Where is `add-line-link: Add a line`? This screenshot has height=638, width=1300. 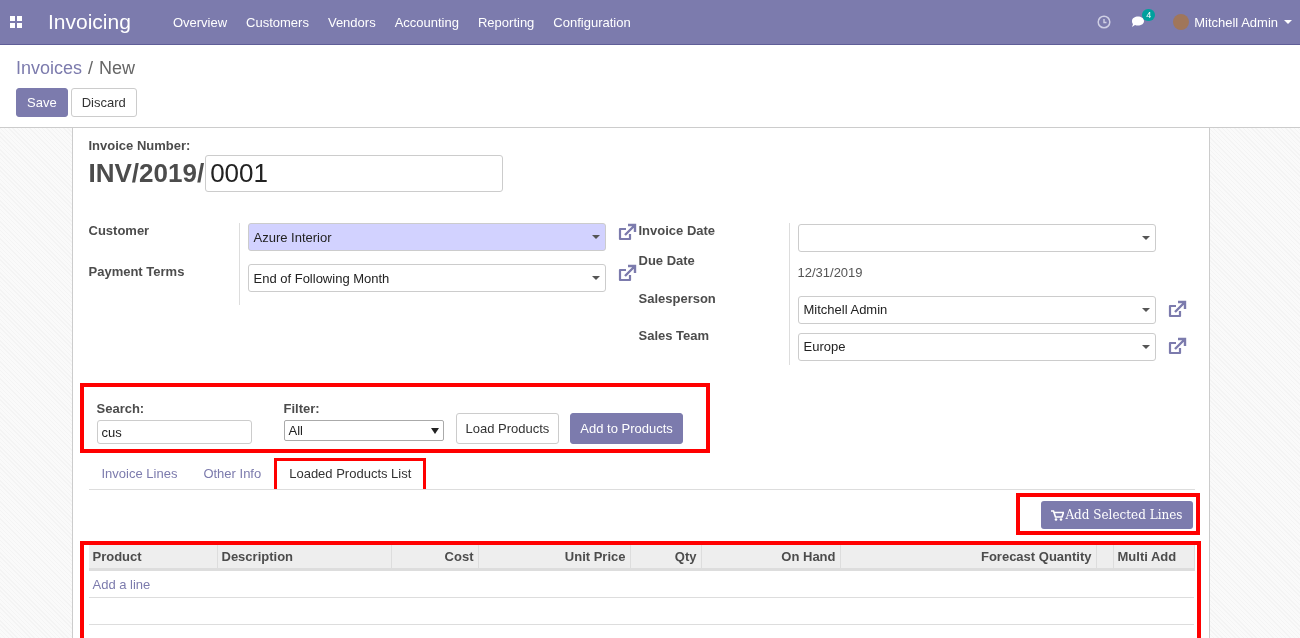 add-line-link: Add a line is located at coordinates (121, 584).